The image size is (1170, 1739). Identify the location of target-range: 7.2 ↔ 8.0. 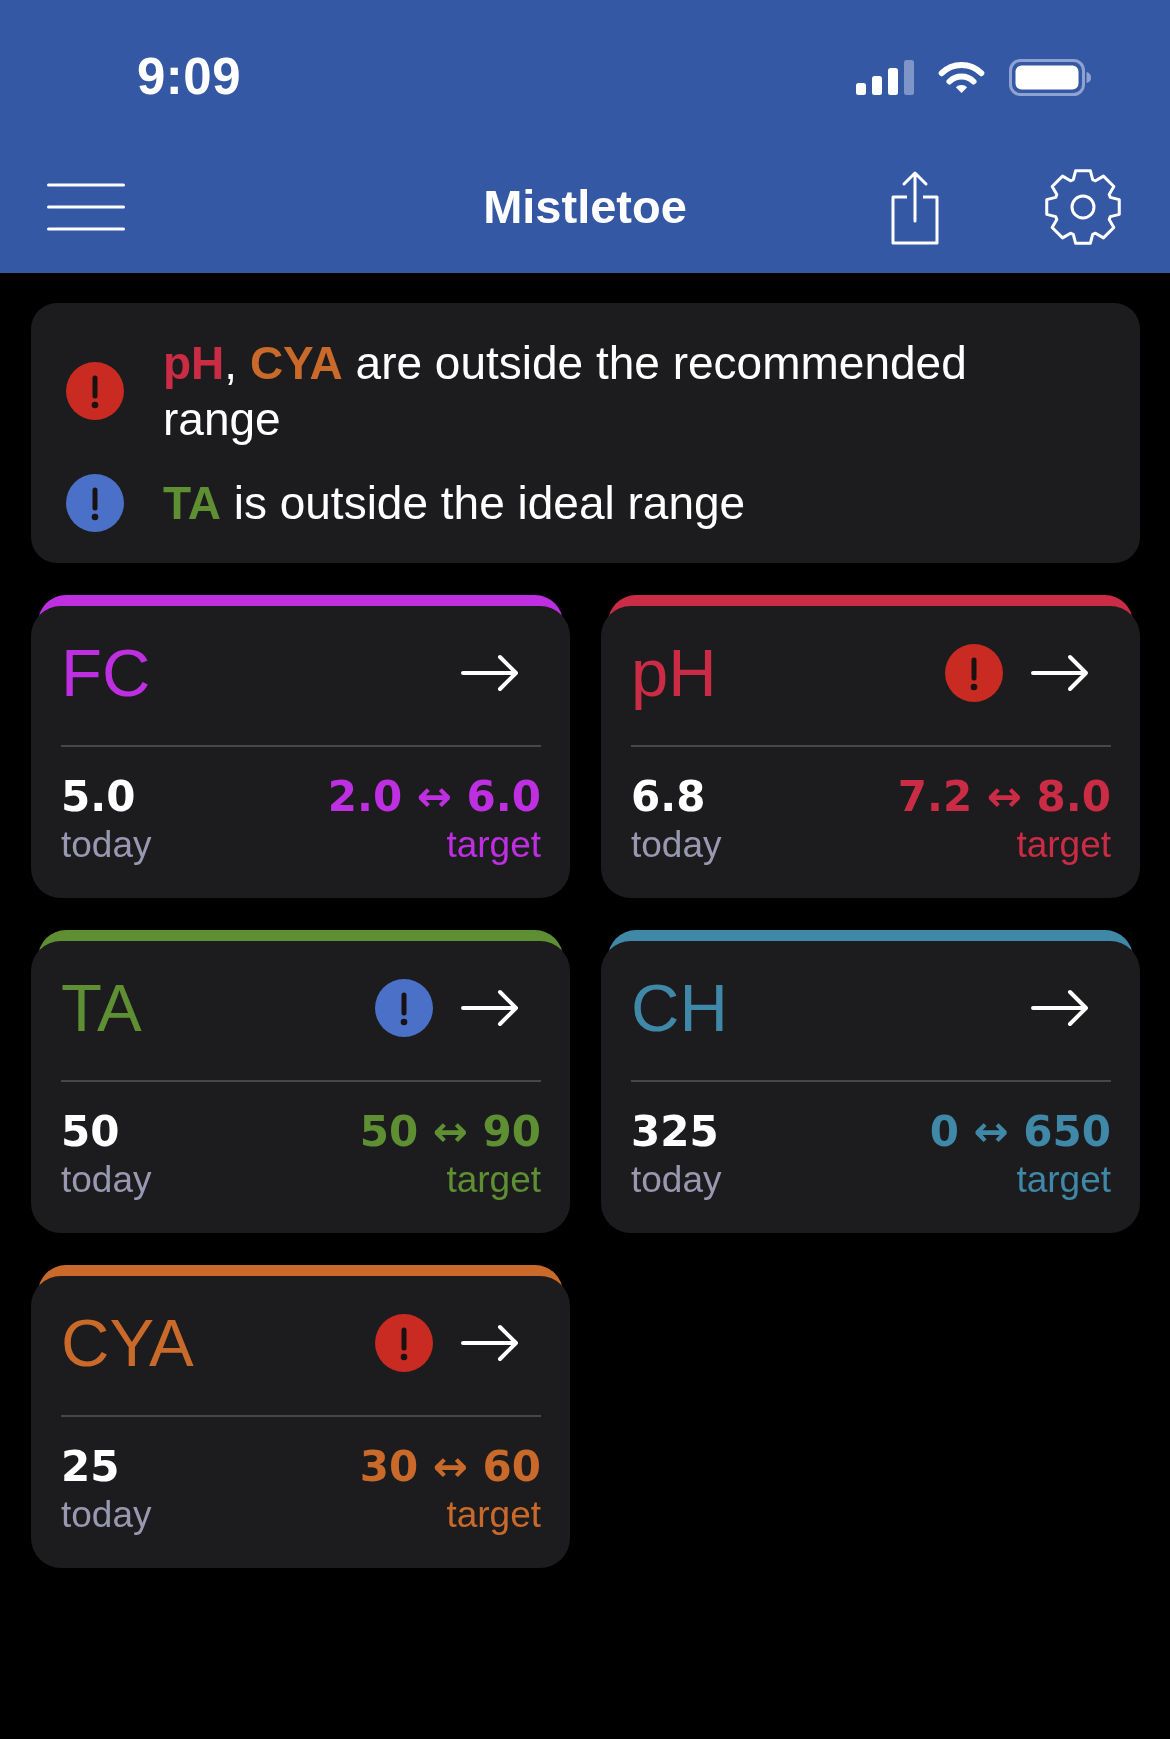
(1004, 797).